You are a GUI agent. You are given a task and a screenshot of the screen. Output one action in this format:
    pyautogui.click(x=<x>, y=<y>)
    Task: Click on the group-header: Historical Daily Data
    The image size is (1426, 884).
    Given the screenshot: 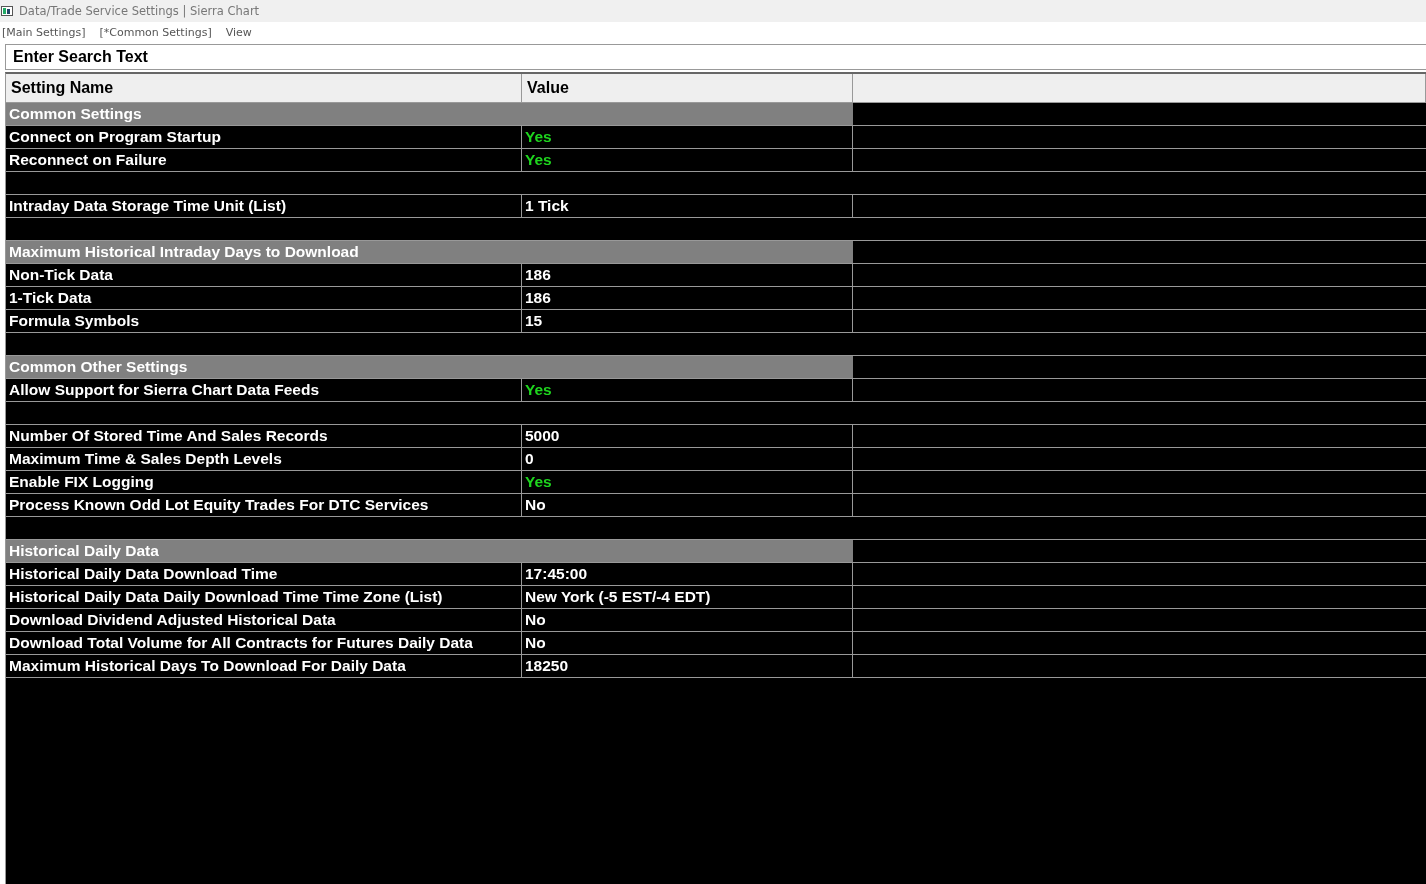 What is the action you would take?
    pyautogui.click(x=429, y=551)
    